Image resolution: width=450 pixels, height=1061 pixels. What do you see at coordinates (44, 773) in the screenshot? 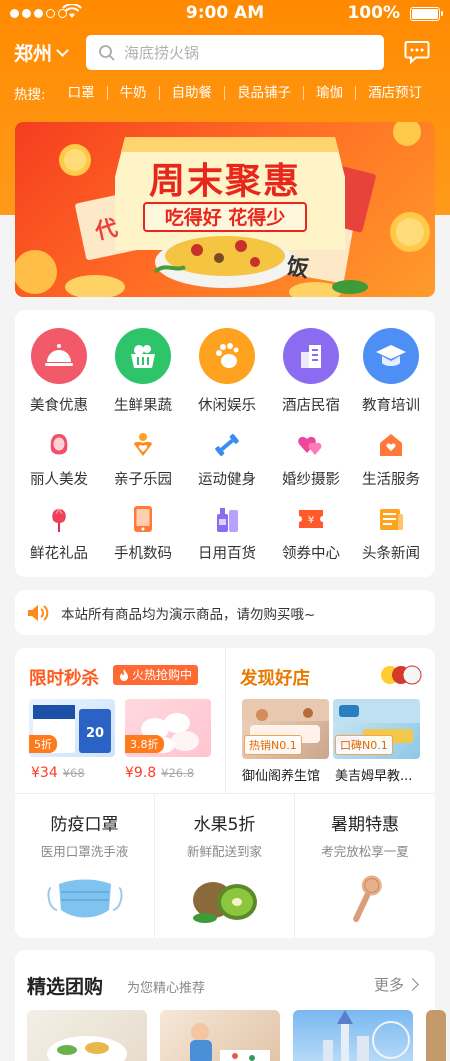
I see `sale-price: ¥34` at bounding box center [44, 773].